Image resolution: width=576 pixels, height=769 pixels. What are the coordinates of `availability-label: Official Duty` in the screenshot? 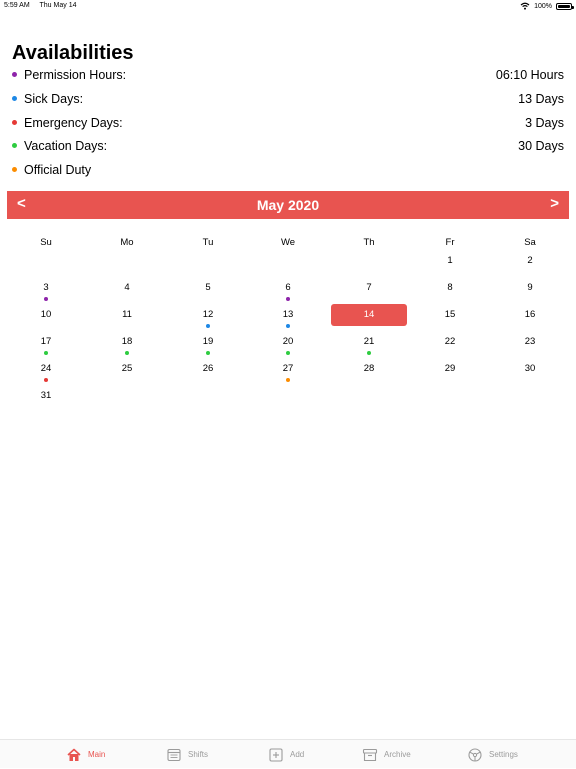 It's located at (58, 170).